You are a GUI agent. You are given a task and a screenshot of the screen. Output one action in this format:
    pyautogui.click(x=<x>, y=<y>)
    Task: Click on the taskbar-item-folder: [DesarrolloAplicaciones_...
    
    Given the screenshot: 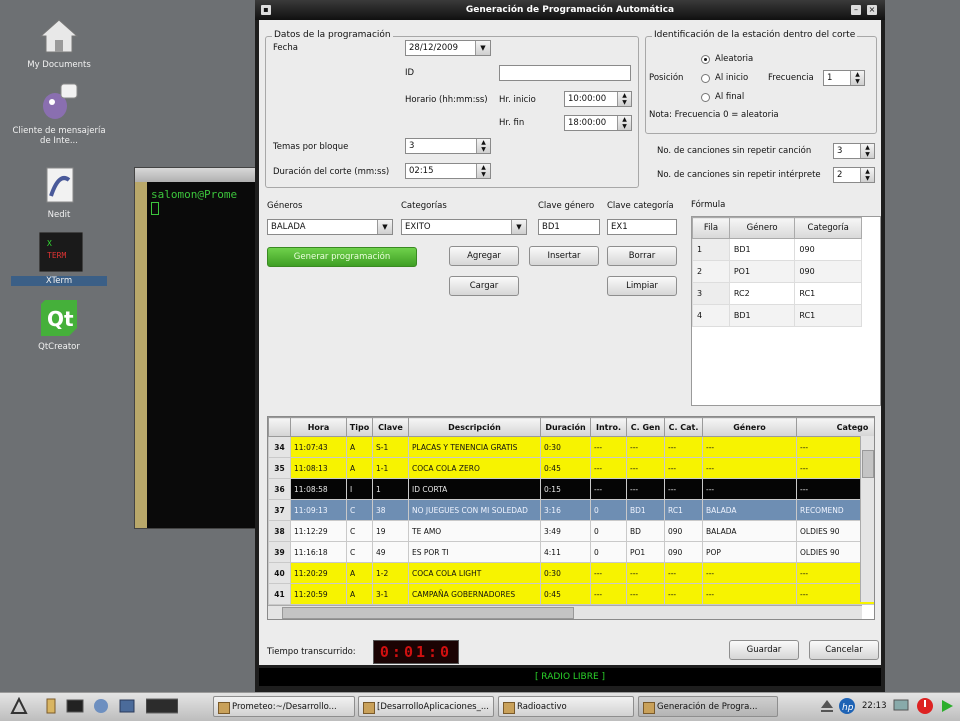 What is the action you would take?
    pyautogui.click(x=426, y=706)
    